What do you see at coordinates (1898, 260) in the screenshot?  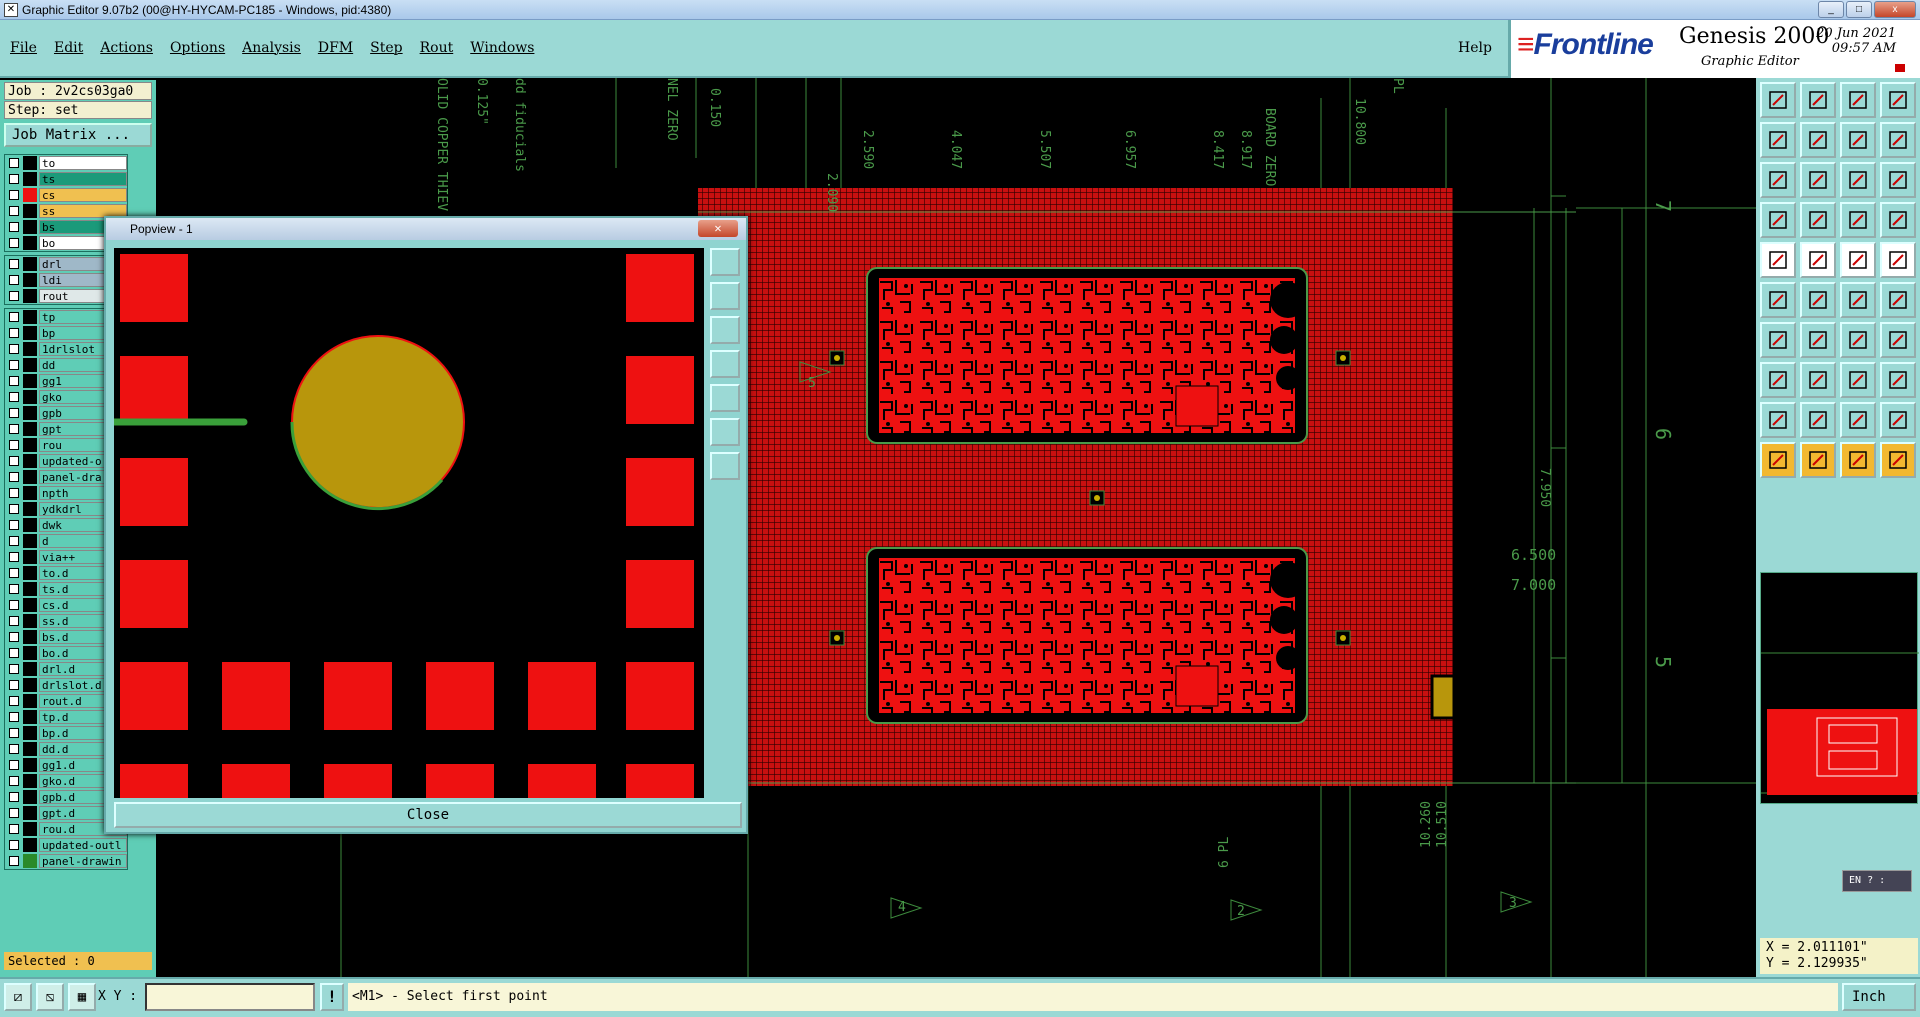 I see `circle-icon` at bounding box center [1898, 260].